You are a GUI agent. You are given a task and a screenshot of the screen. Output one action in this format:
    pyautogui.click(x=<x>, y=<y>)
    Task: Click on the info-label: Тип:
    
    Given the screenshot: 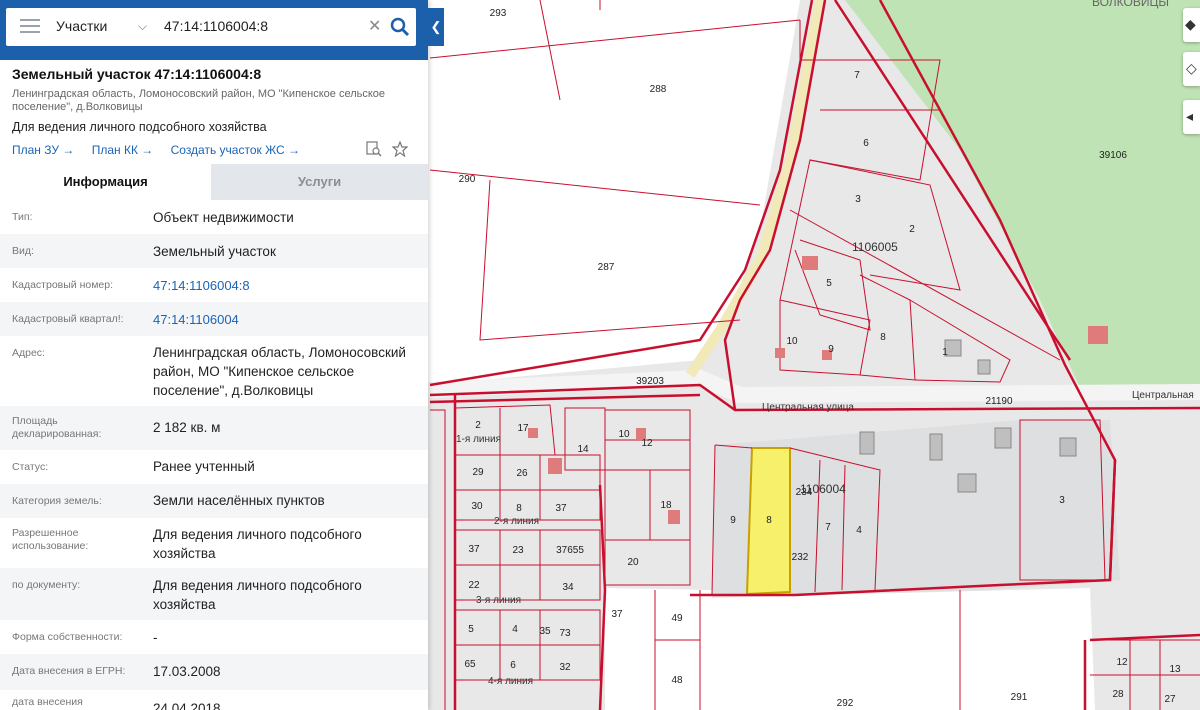 What is the action you would take?
    pyautogui.click(x=22, y=217)
    